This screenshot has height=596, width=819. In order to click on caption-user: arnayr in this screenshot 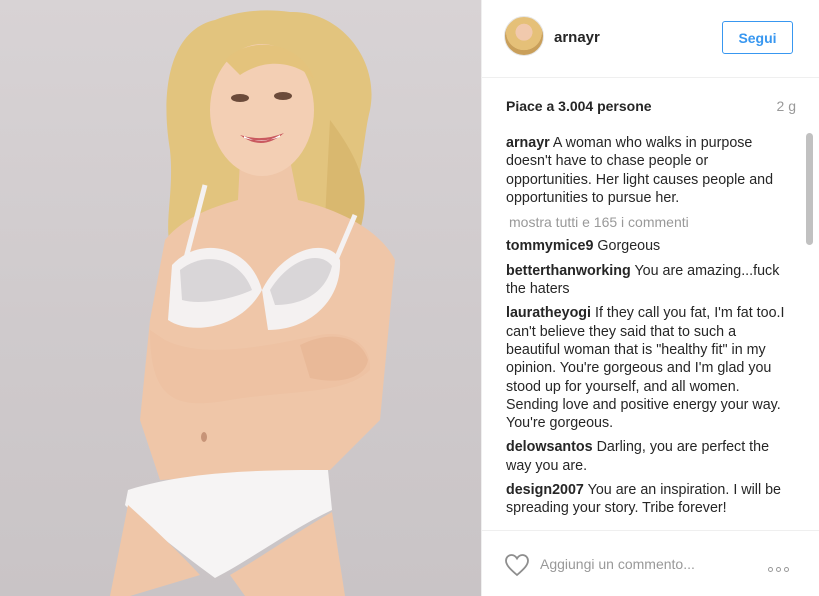, I will do `click(528, 143)`.